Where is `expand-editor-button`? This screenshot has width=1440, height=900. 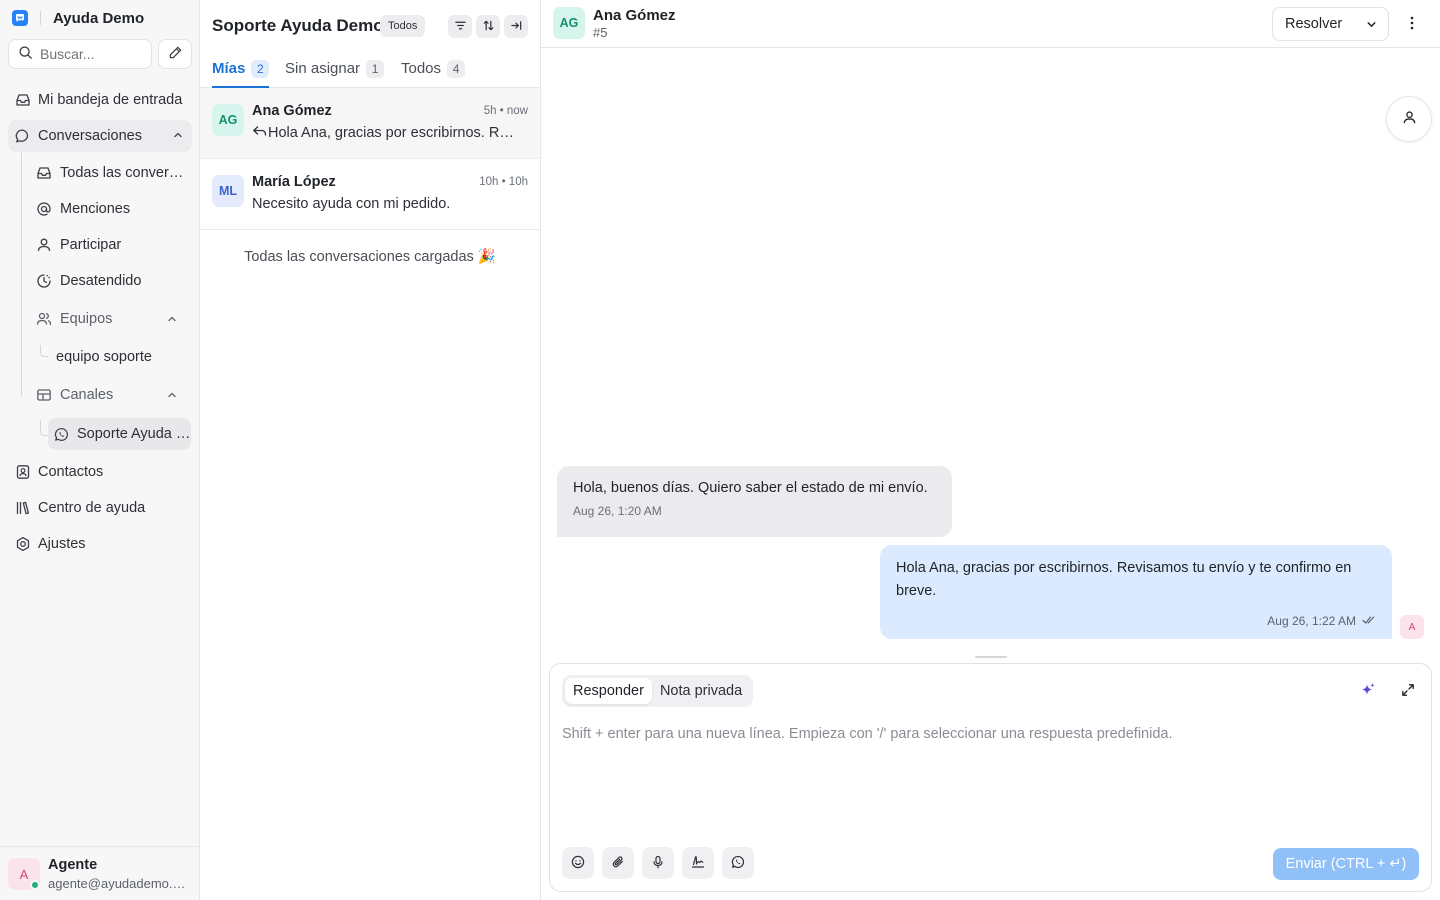 expand-editor-button is located at coordinates (1408, 691).